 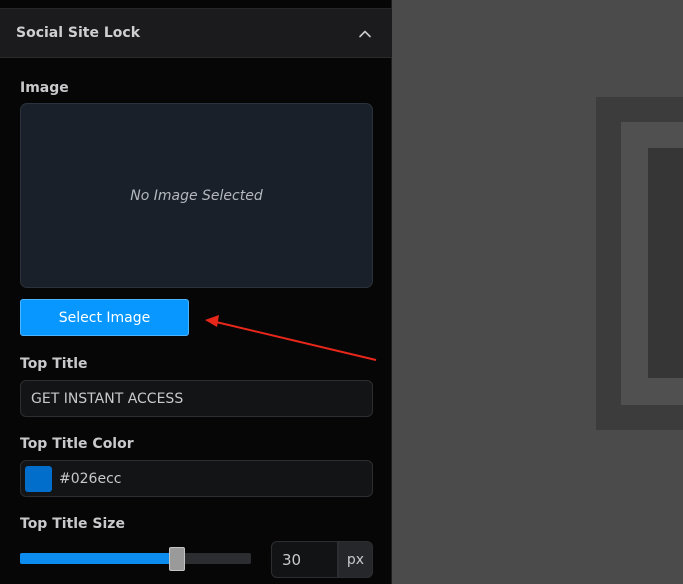 What do you see at coordinates (365, 34) in the screenshot?
I see `chevron-up-icon` at bounding box center [365, 34].